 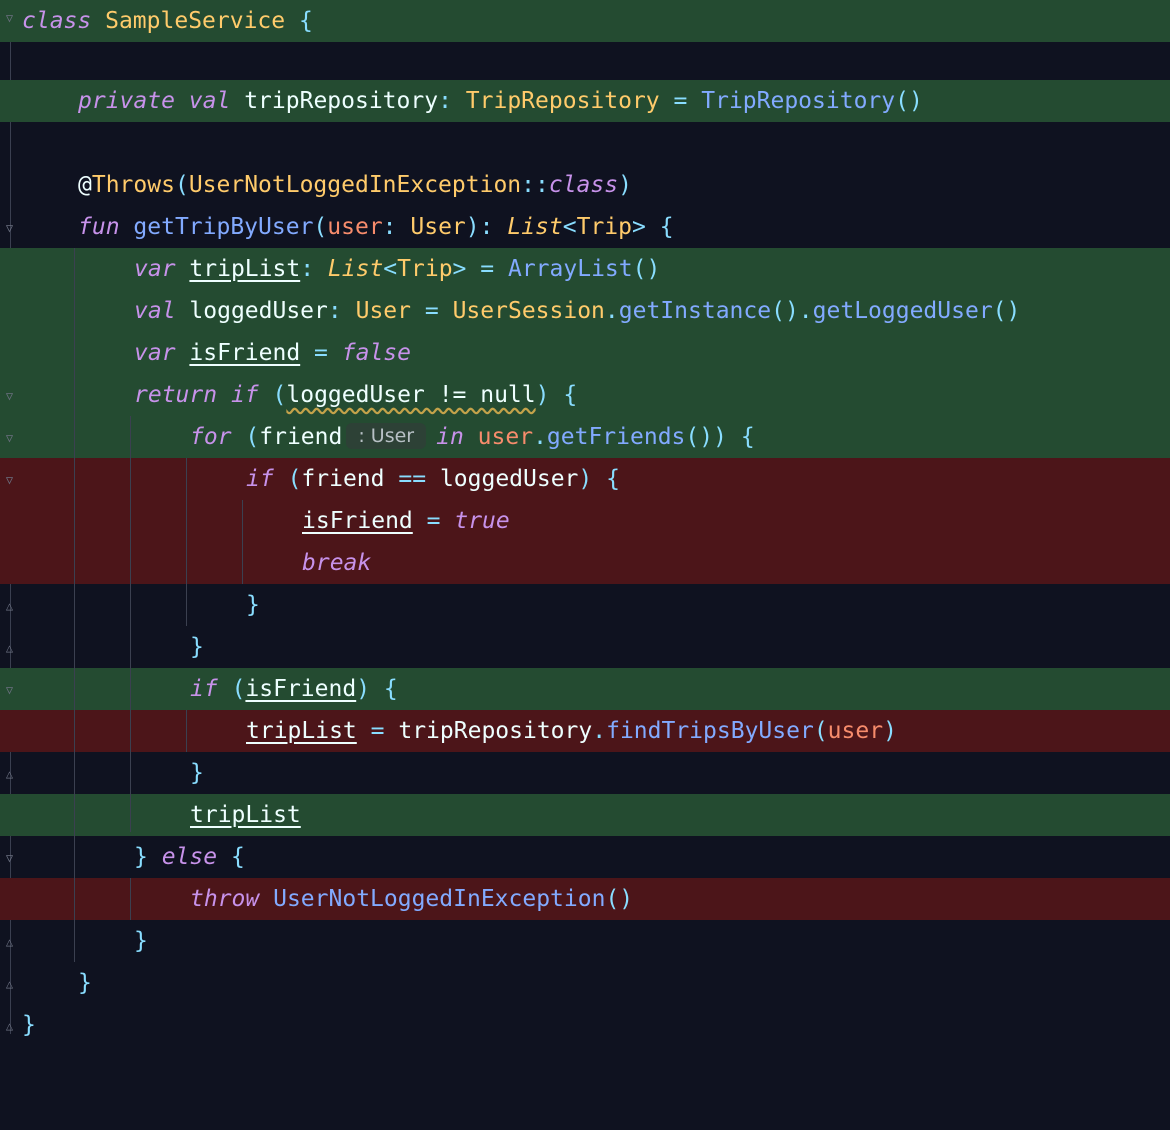 I want to click on boolean-literal: false, so click(x=376, y=353).